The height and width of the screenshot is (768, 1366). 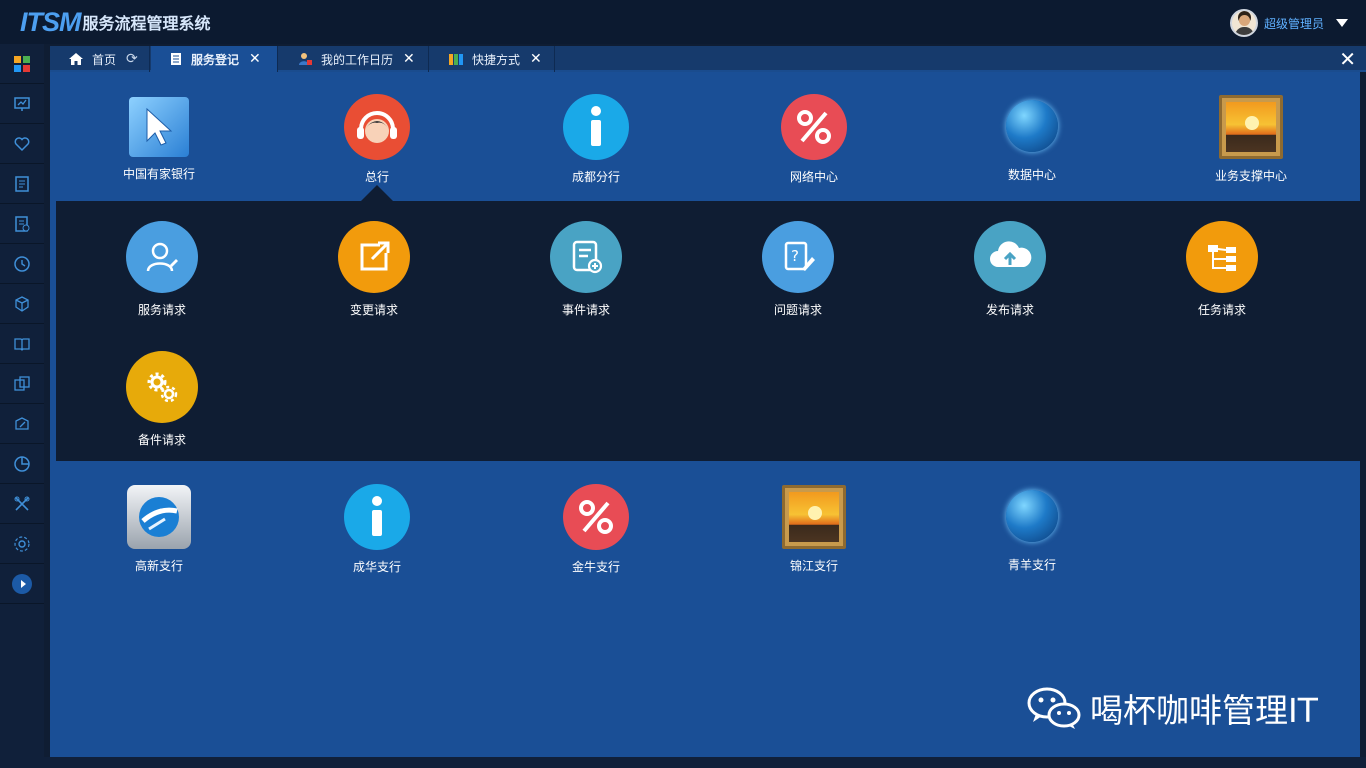 What do you see at coordinates (357, 59) in the screenshot?
I see `tab-label: 我的工作日历` at bounding box center [357, 59].